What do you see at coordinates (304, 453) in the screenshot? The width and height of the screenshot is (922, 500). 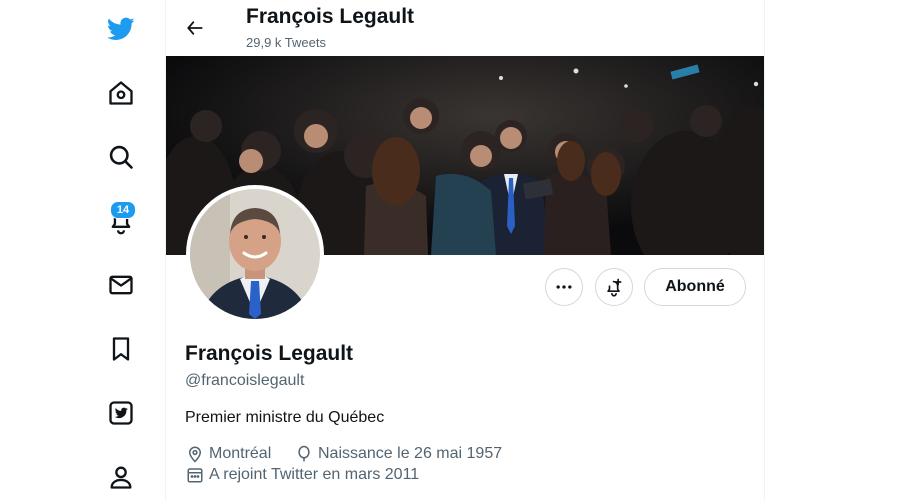 I see `balloon-icon` at bounding box center [304, 453].